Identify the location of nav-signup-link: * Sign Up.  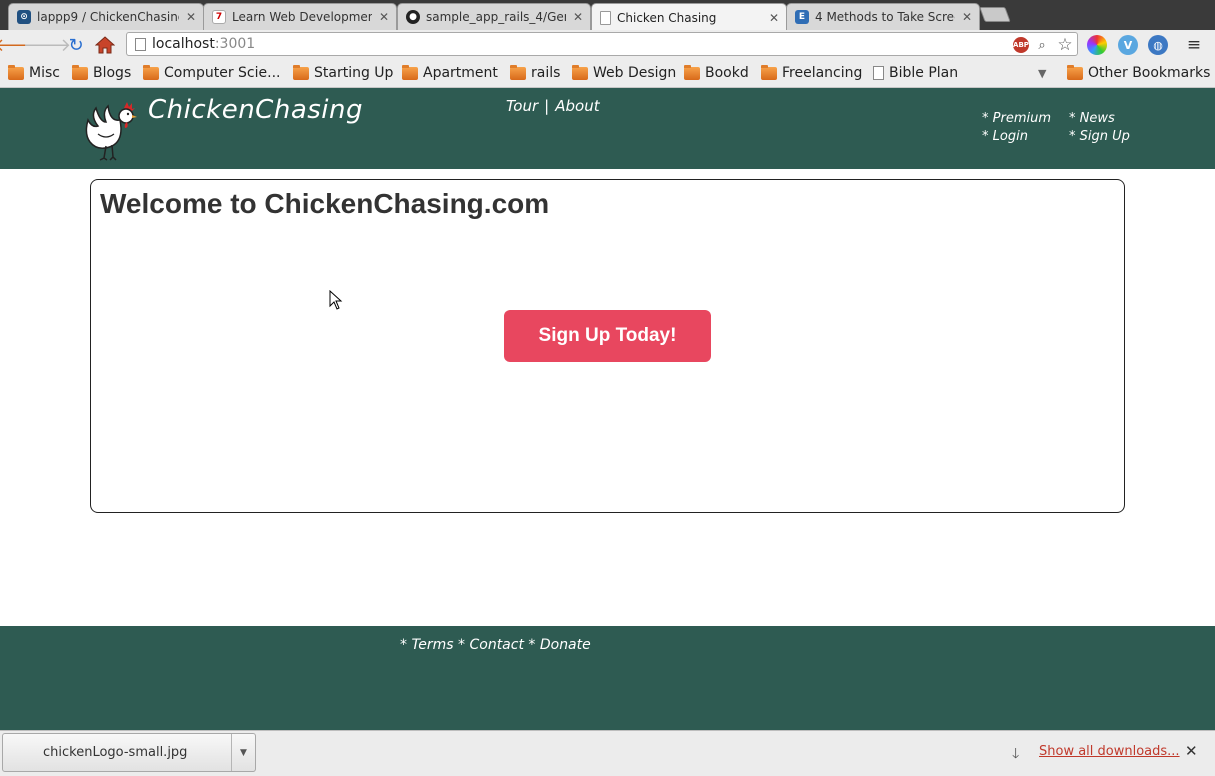
(1099, 137).